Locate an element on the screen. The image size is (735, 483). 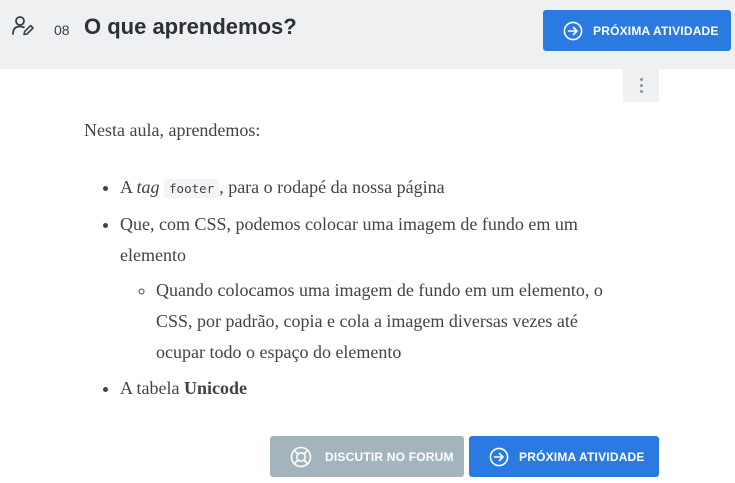
code-footer: footer is located at coordinates (192, 188).